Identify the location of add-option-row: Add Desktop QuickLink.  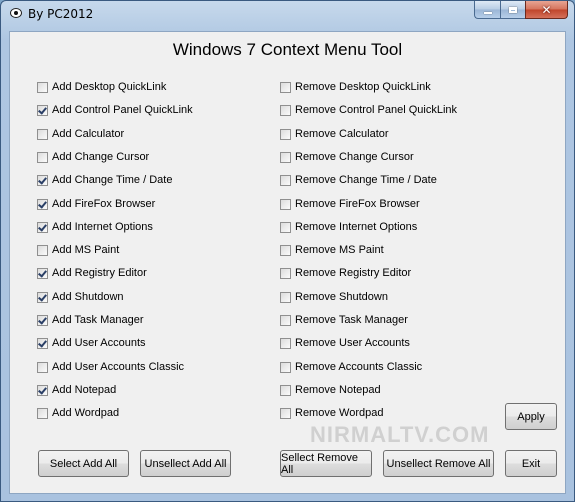
(101, 87).